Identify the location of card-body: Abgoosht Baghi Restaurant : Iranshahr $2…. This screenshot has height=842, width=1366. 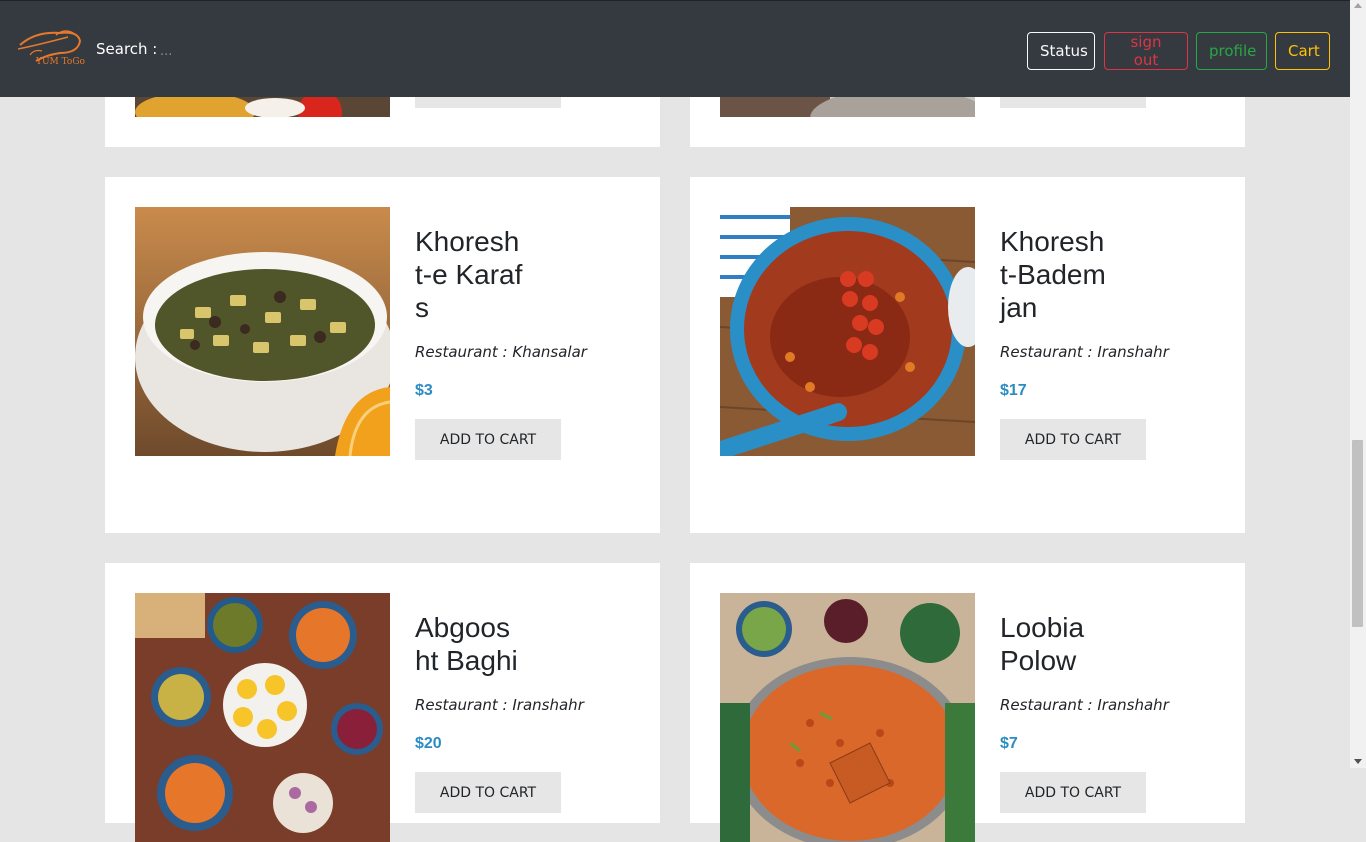
(515, 712).